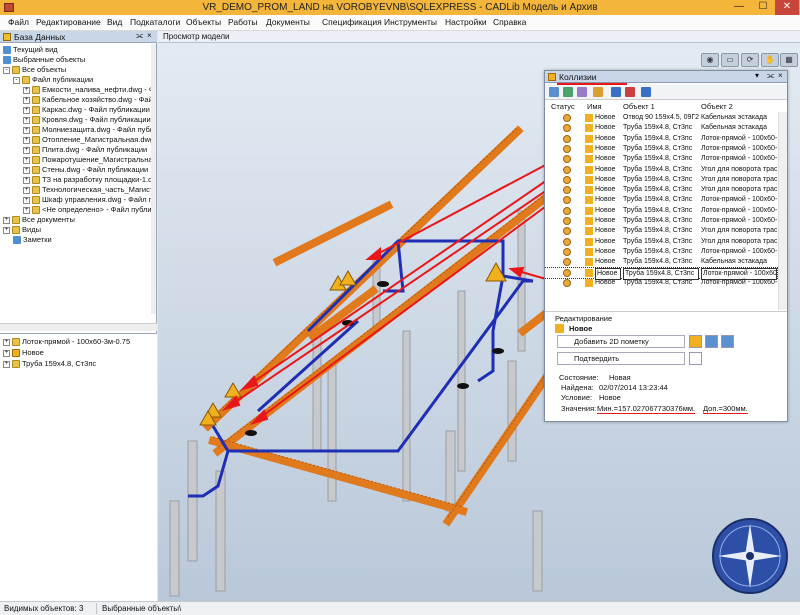 The image size is (800, 615). I want to click on tree-item: + Пожаротушение_Магистральная, so click(87, 160).